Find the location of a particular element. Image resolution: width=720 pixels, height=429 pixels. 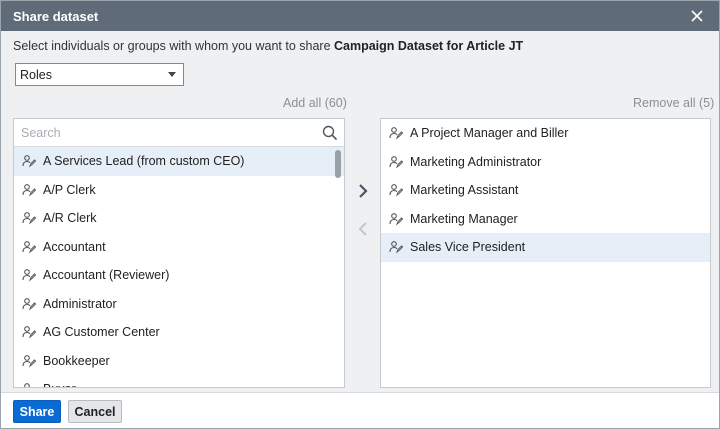

shared-role-item-label: Marketing Assistant is located at coordinates (464, 190).